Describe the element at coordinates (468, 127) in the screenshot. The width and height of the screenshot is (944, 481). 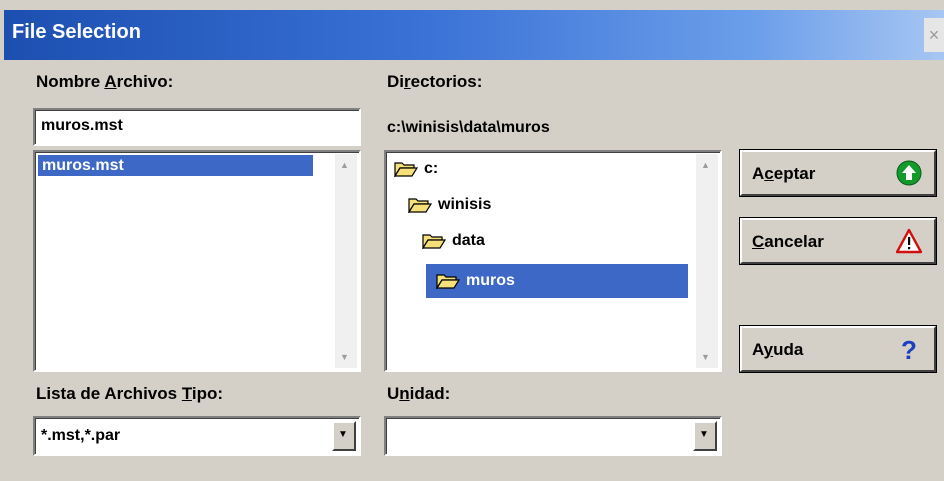
I see `current-path: c:\winisis\data\muros` at that location.